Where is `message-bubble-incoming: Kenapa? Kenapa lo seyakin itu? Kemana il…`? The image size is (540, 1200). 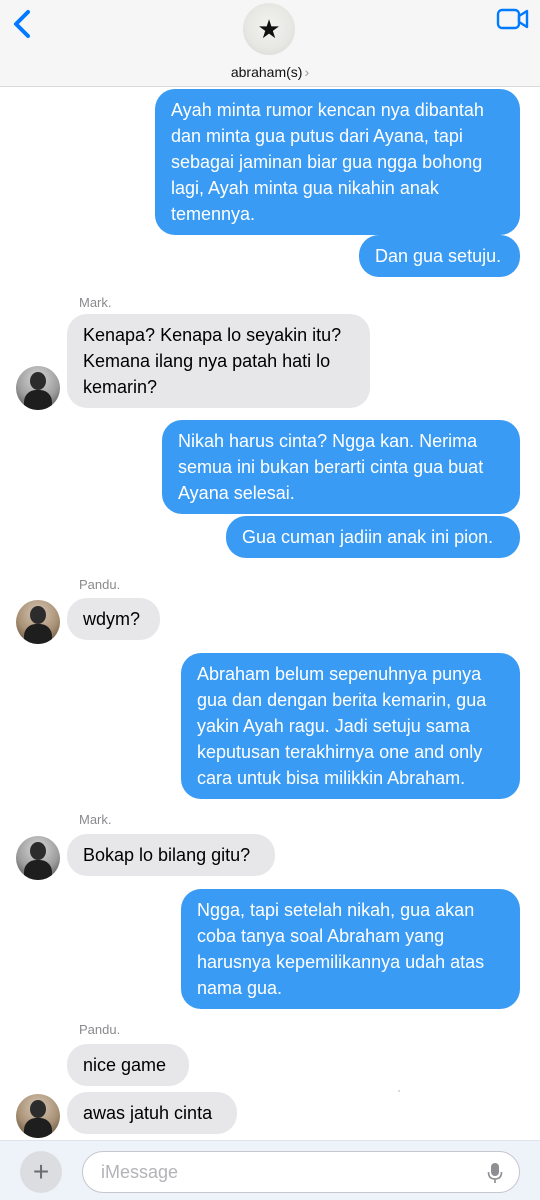 message-bubble-incoming: Kenapa? Kenapa lo seyakin itu? Kemana il… is located at coordinates (218, 361).